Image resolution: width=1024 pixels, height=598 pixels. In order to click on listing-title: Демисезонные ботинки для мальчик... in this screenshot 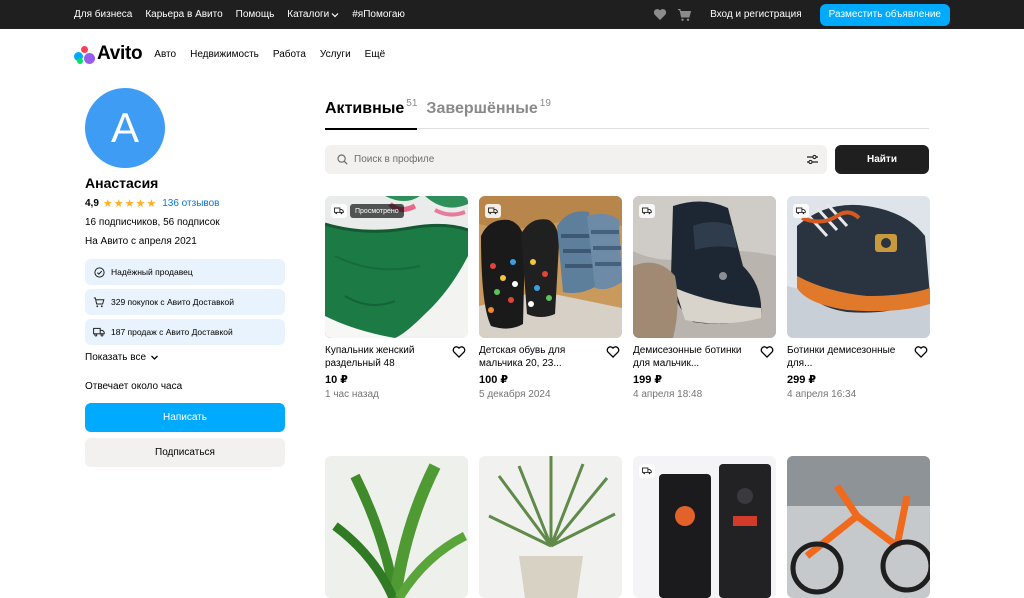, I will do `click(692, 357)`.